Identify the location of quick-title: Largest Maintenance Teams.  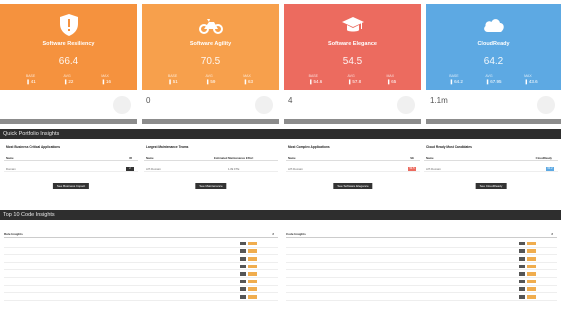
(167, 147).